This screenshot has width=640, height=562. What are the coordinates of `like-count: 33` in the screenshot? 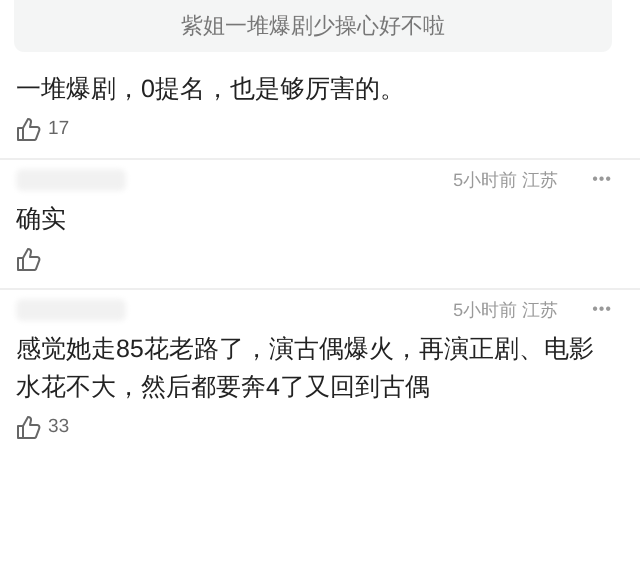 It's located at (59, 427).